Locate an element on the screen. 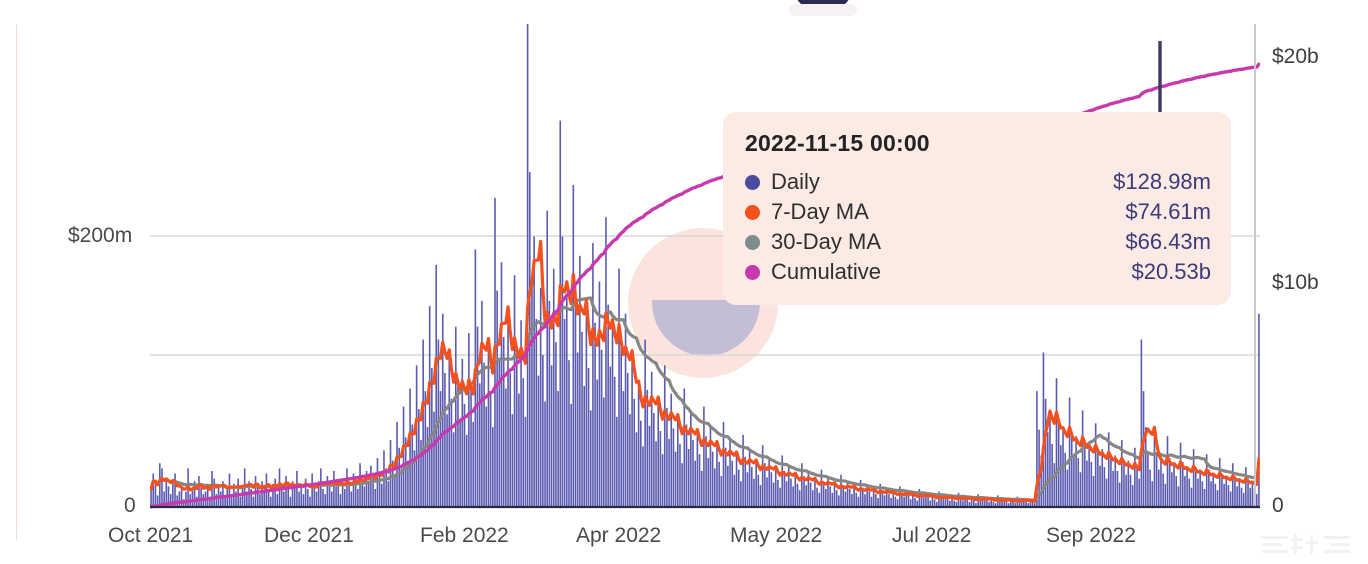 The image size is (1368, 564). y-axis-left-tick-0: 0 is located at coordinates (130, 505).